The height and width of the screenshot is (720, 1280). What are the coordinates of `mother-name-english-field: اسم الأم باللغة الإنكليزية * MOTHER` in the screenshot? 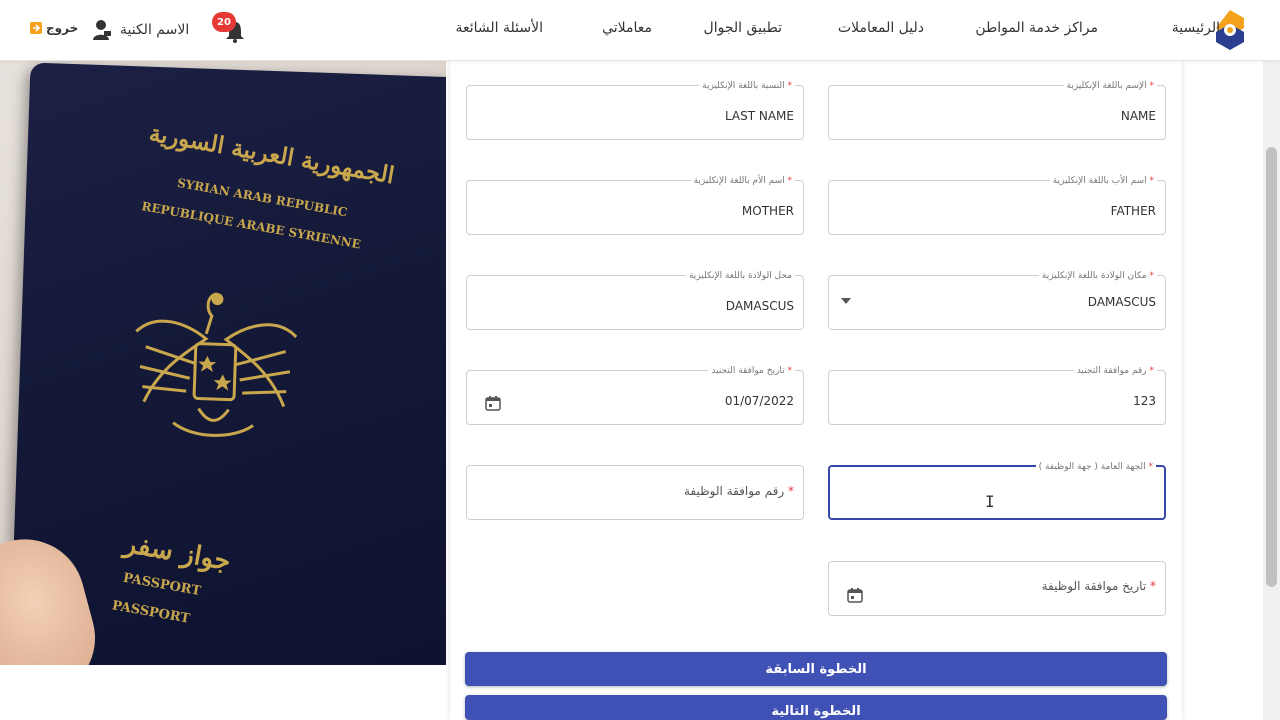 It's located at (635, 205).